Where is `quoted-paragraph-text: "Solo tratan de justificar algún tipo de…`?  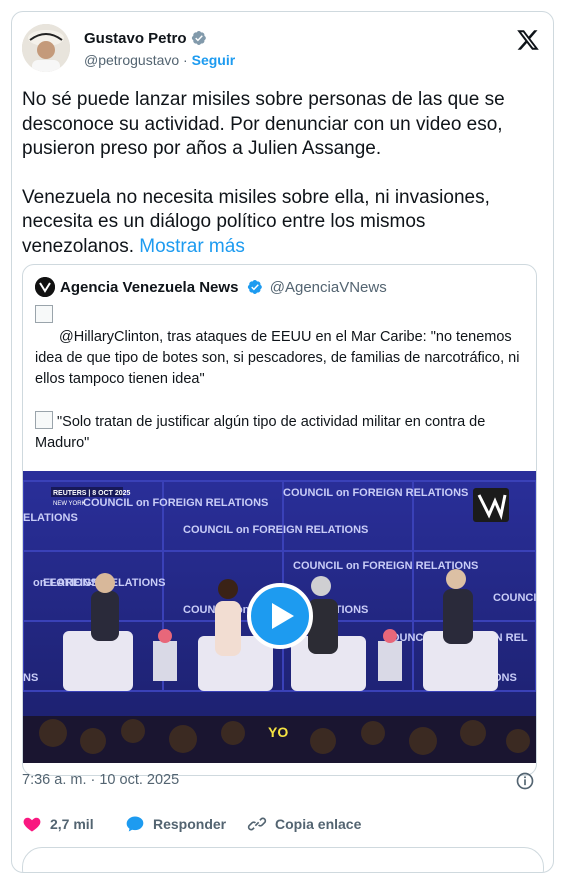 quoted-paragraph-text: "Solo tratan de justificar algún tipo de… is located at coordinates (260, 432).